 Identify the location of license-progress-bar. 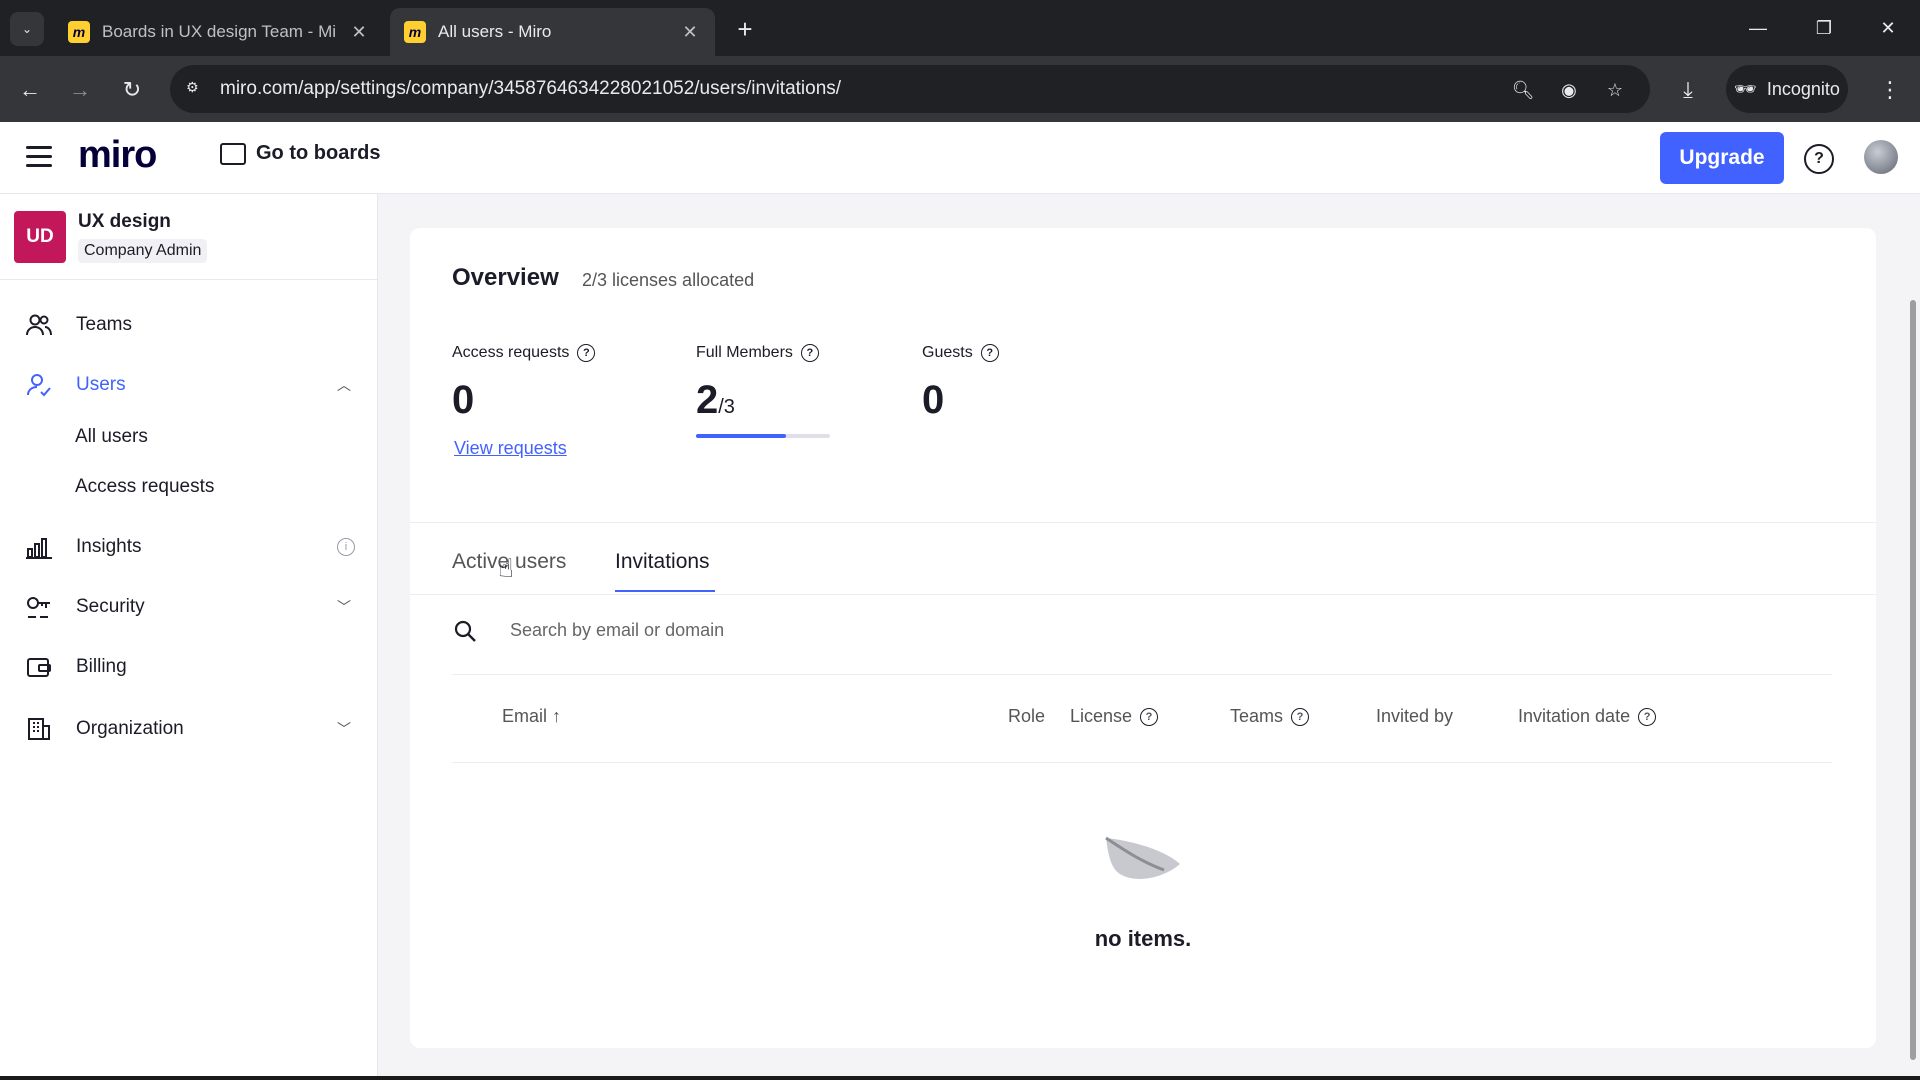
(763, 436).